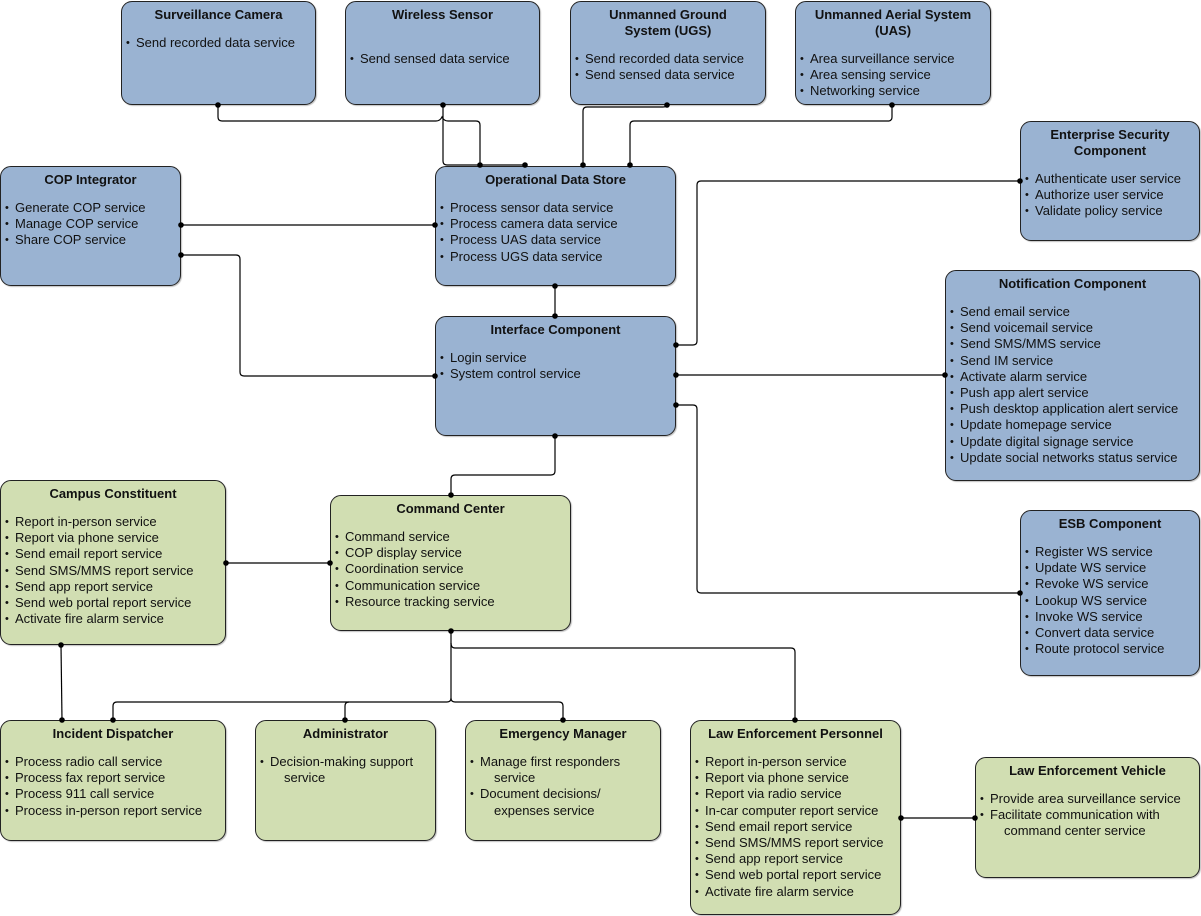 Image resolution: width=1201 pixels, height=916 pixels. Describe the element at coordinates (1087, 770) in the screenshot. I see `component-title: Law Enforcement Vehicle` at that location.